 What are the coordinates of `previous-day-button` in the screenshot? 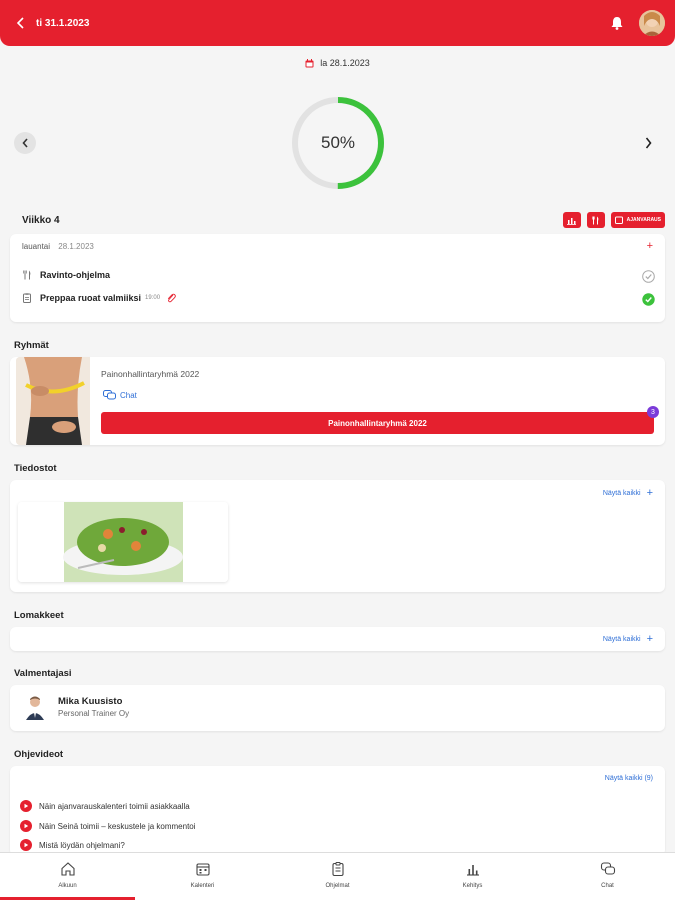 It's located at (25, 143).